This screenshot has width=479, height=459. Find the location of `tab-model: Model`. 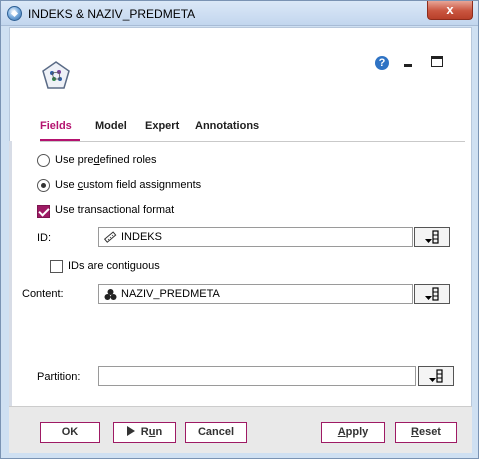

tab-model: Model is located at coordinates (111, 126).